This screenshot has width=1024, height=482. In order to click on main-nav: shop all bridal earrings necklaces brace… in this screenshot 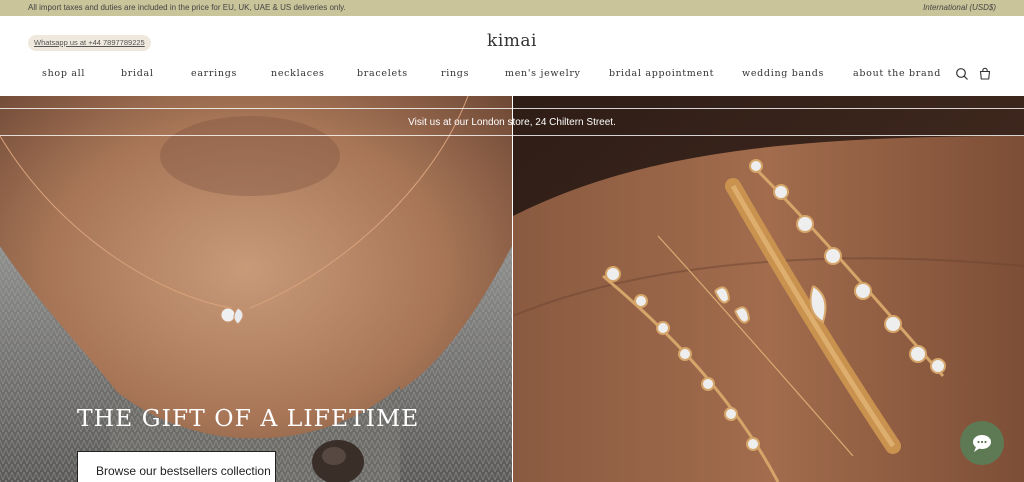, I will do `click(512, 75)`.